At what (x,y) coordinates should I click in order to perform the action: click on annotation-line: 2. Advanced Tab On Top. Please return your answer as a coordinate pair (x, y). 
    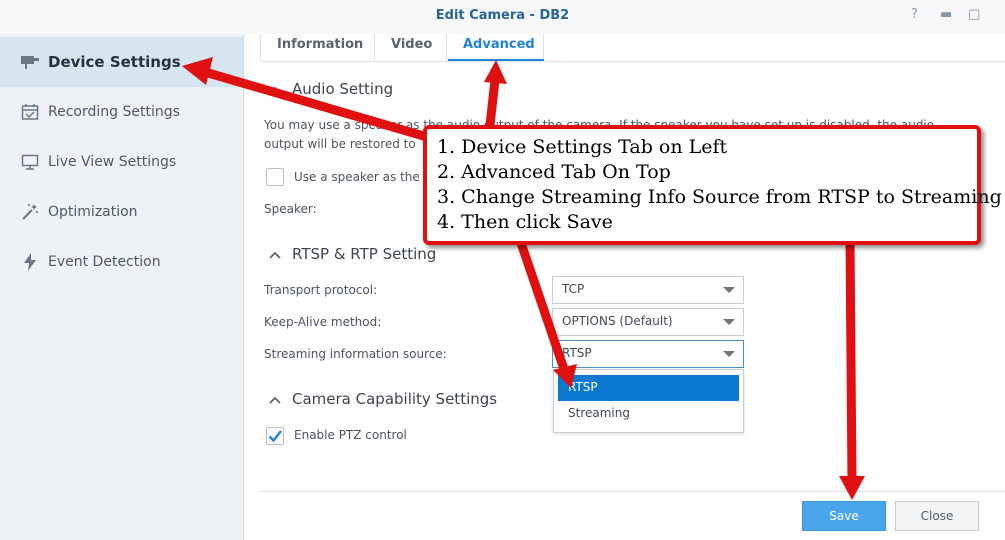
    Looking at the image, I should click on (554, 172).